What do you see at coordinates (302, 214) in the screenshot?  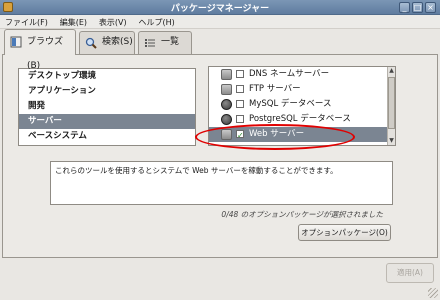 I see `selection-status: 0/48 のオプションパッケージが選択されました` at bounding box center [302, 214].